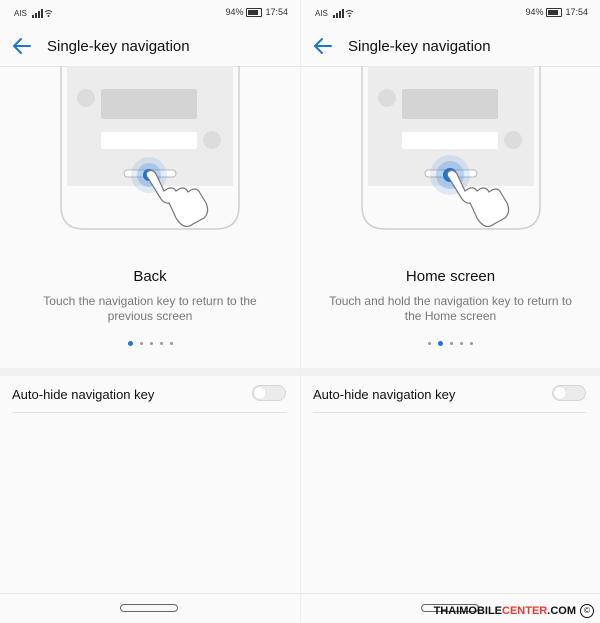 The height and width of the screenshot is (623, 600). What do you see at coordinates (450, 276) in the screenshot?
I see `tutorial-caption: Home screen` at bounding box center [450, 276].